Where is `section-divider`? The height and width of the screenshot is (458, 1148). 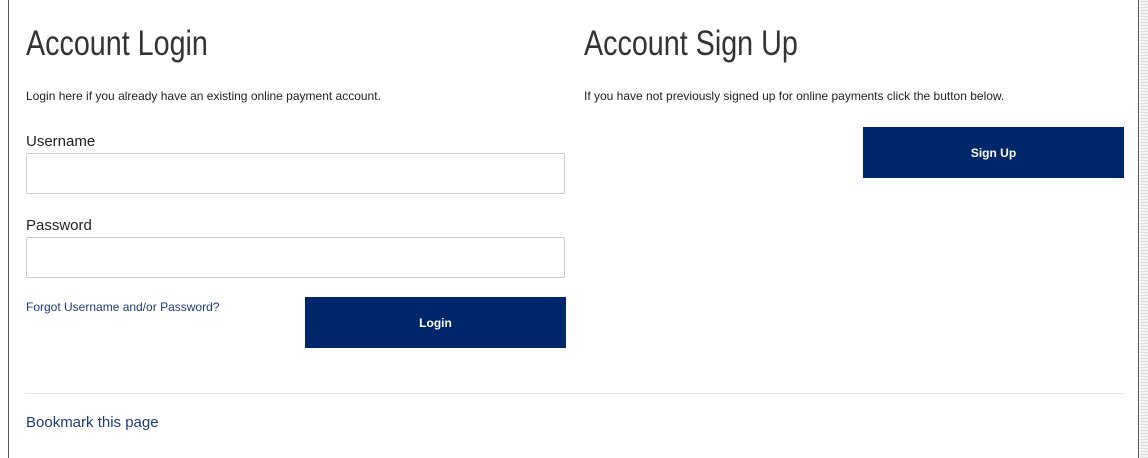
section-divider is located at coordinates (575, 393).